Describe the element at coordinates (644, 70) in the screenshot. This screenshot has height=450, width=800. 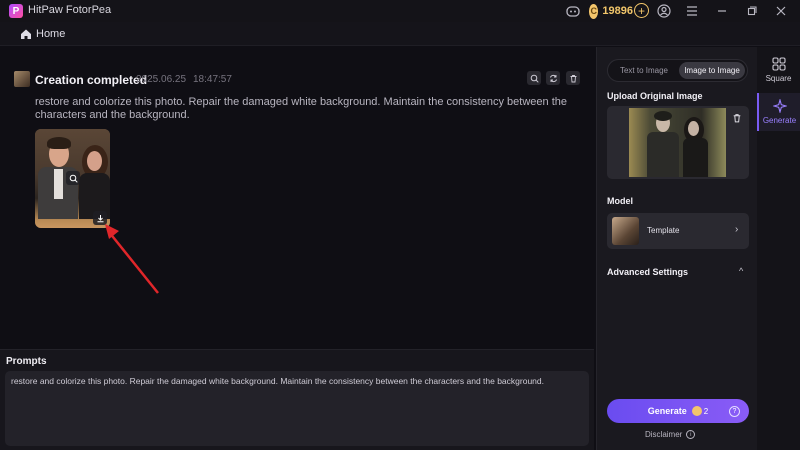
I see `tab-text-to-image: Text to Image` at that location.